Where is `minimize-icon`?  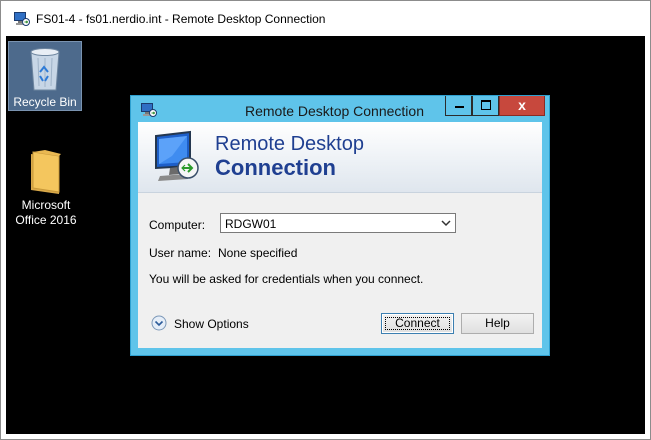 minimize-icon is located at coordinates (459, 107).